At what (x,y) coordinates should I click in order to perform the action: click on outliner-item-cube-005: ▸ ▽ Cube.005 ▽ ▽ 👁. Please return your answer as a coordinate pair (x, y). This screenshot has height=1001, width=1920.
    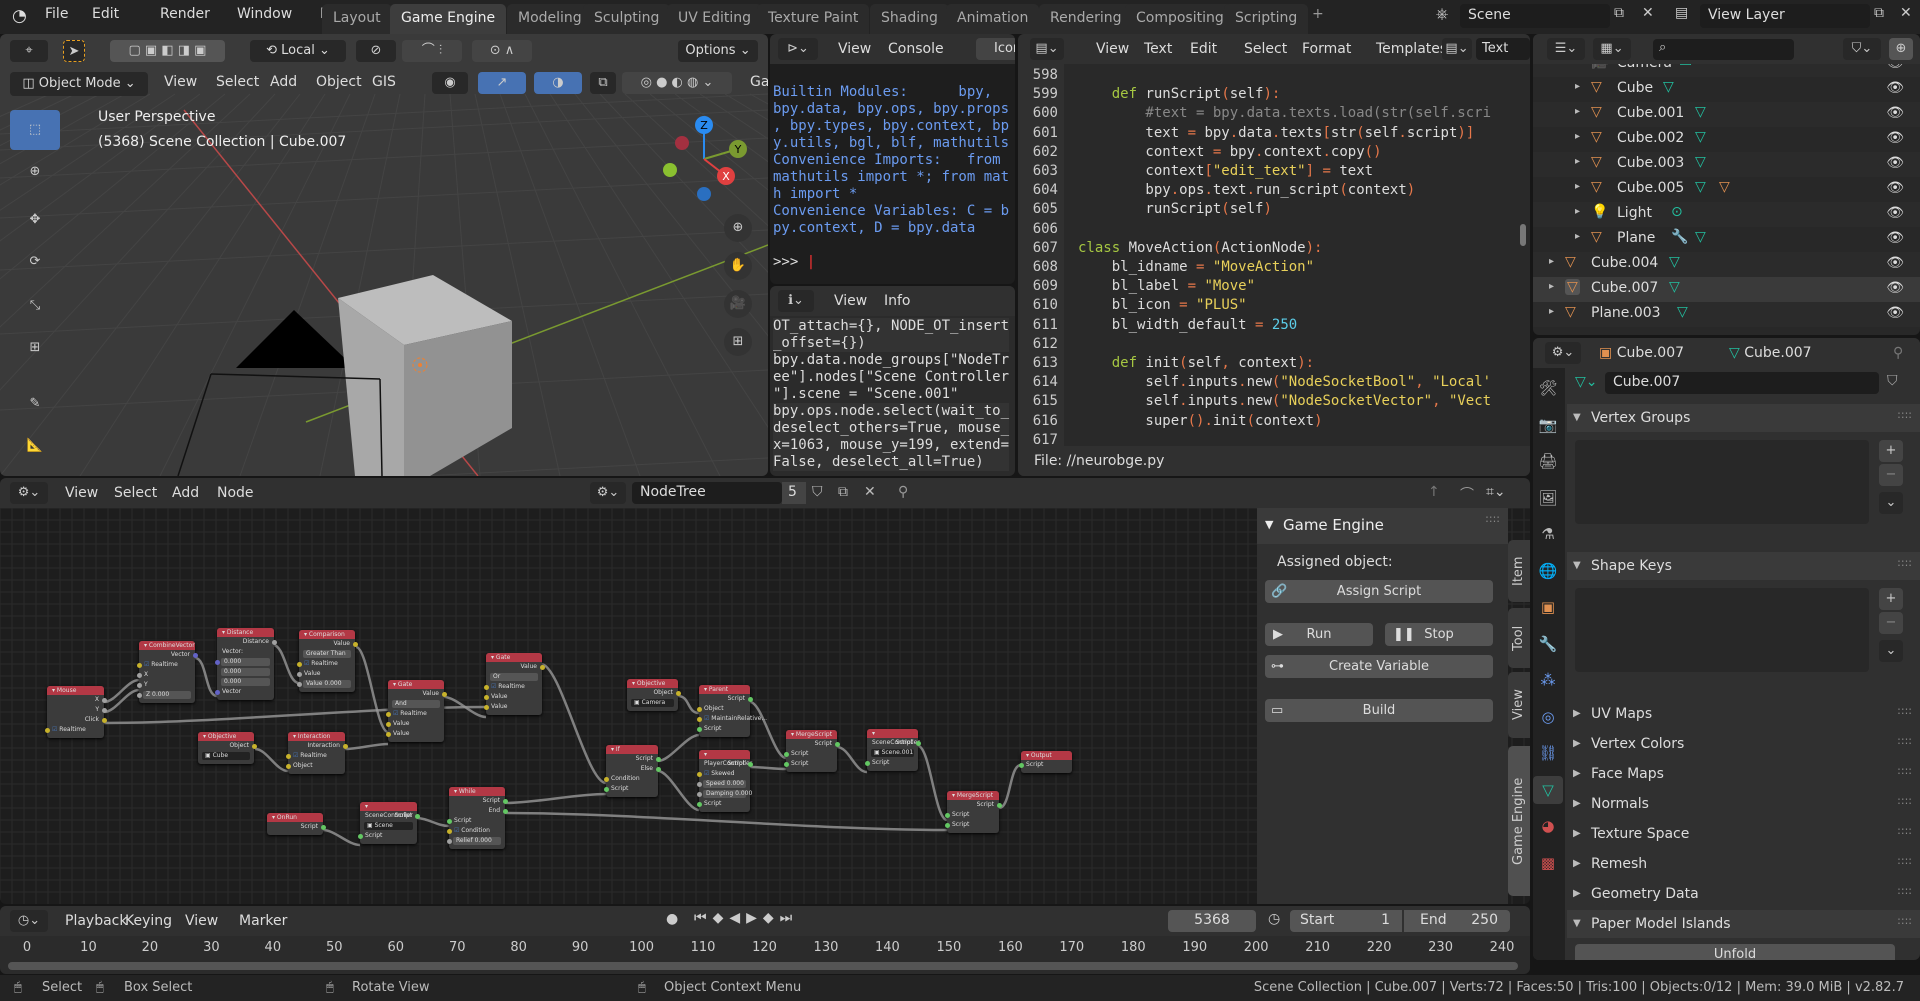
    Looking at the image, I should click on (1726, 189).